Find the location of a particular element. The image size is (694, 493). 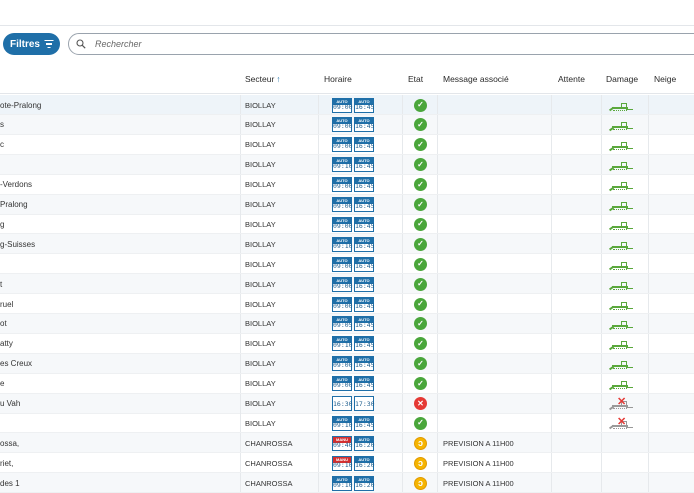

table-row: g BIOLLAY AUTO 09:00 AUTO 16:45 ✓ is located at coordinates (347, 224).